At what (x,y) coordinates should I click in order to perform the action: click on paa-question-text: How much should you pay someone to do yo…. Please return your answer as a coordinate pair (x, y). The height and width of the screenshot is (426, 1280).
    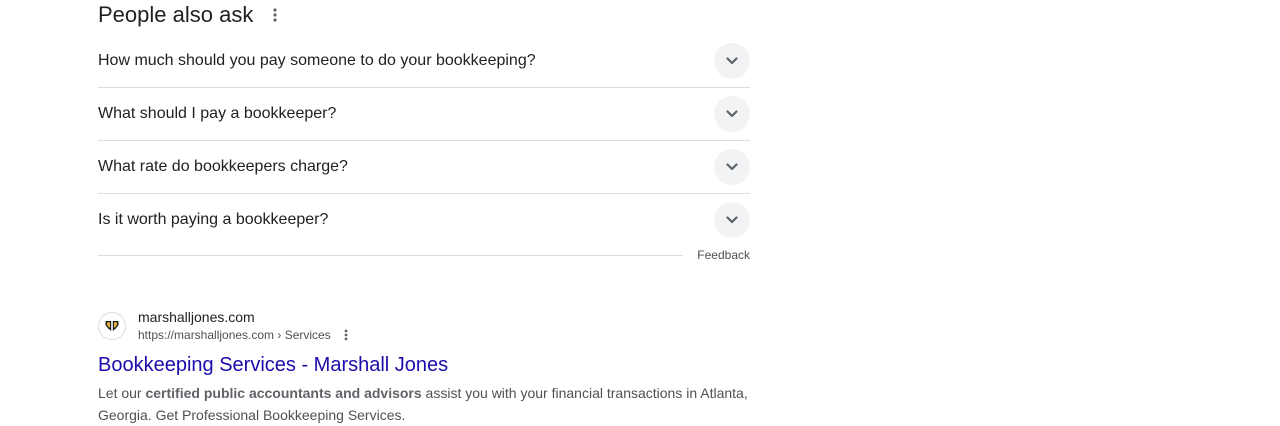
    Looking at the image, I should click on (317, 60).